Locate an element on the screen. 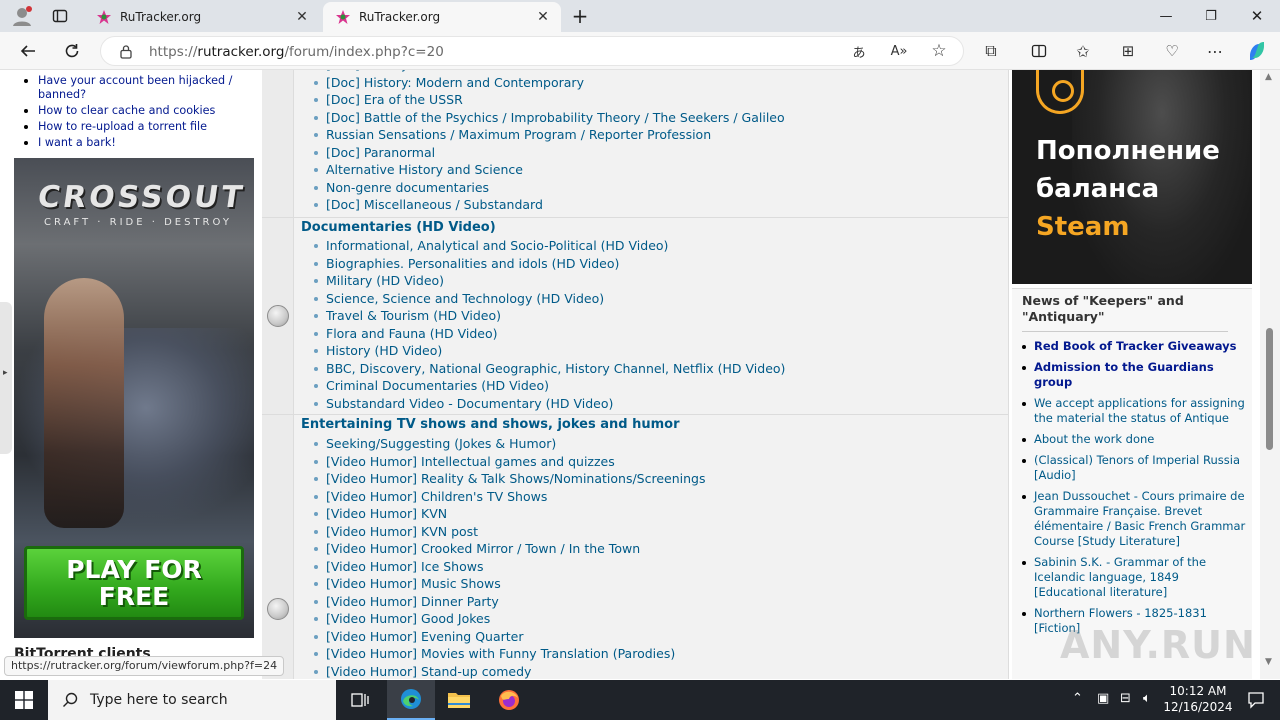 This screenshot has height=720, width=1280. tray-overflow-chevron-icon: ⌃ is located at coordinates (1077, 698).